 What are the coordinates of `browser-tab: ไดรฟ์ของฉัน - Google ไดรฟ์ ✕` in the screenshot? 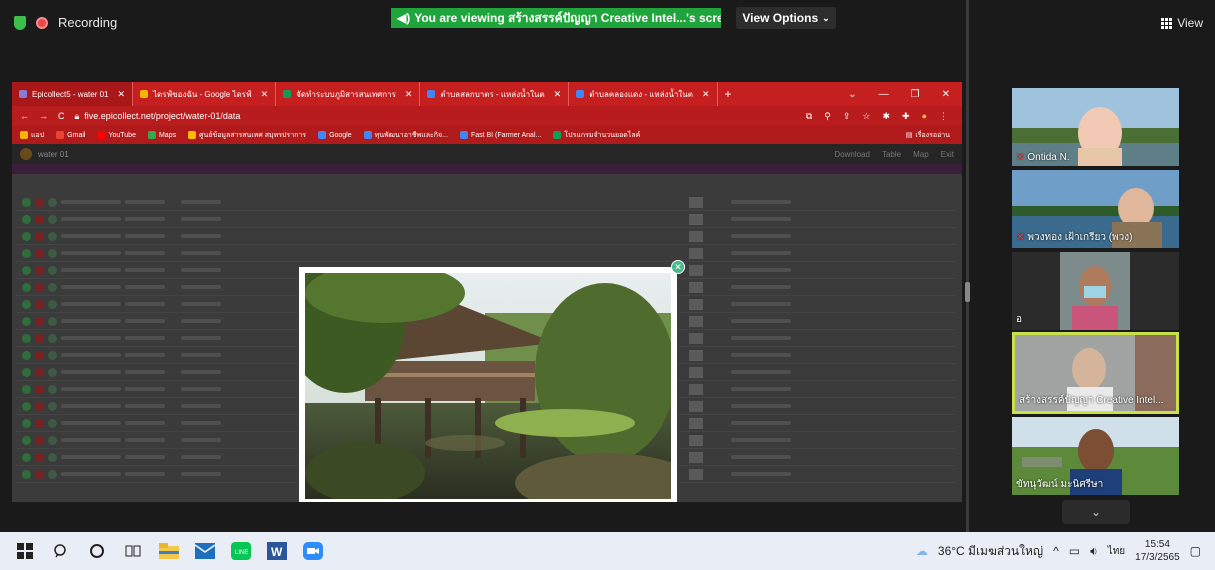 It's located at (205, 94).